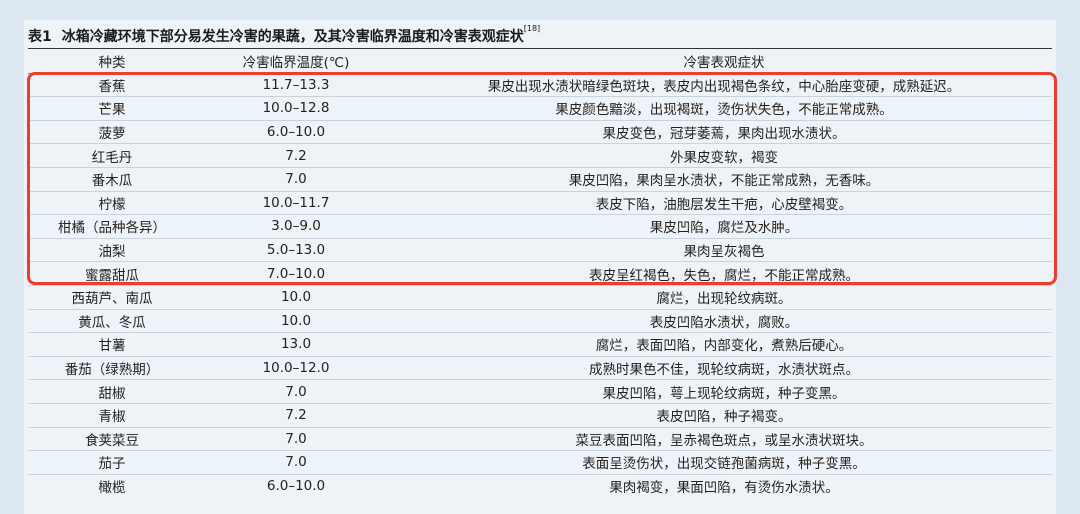 The width and height of the screenshot is (1080, 514). I want to click on table-caption: 表1 冰箱冷藏环境下部分易发生冷害的果蔬，及其冷害临界温度和冷害表观症状[18], so click(284, 35).